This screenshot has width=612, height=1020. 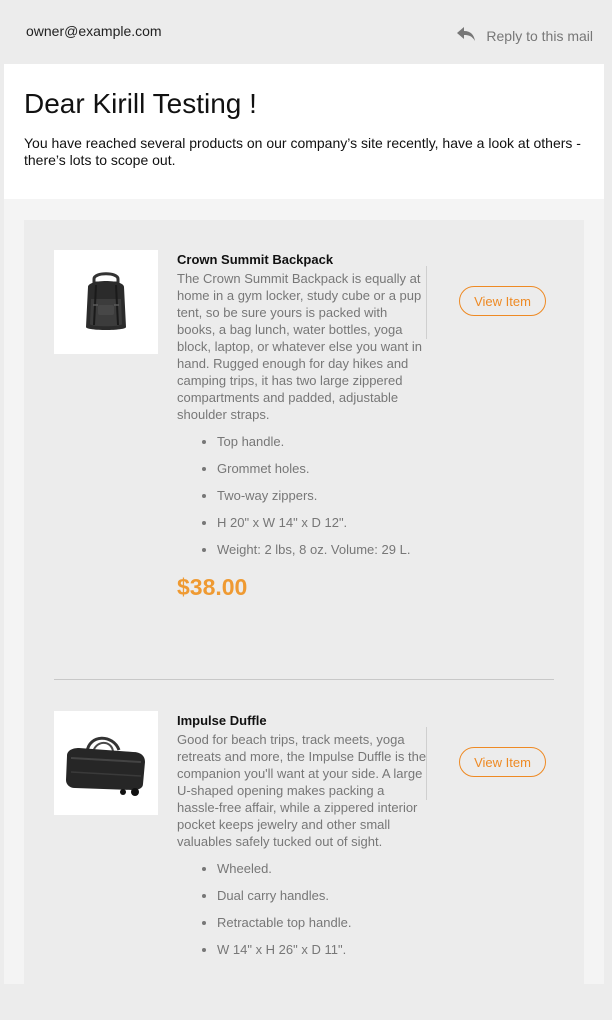 What do you see at coordinates (322, 441) in the screenshot?
I see `feature-item: Top handle.` at bounding box center [322, 441].